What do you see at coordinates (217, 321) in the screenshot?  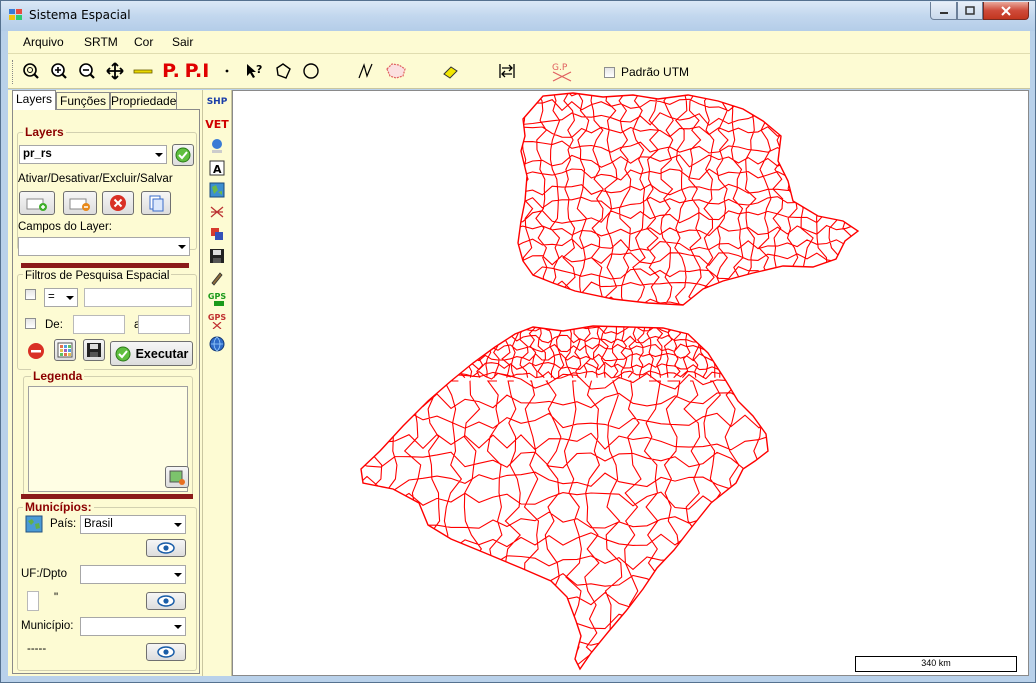 I see `gps-clear-button: GPS` at bounding box center [217, 321].